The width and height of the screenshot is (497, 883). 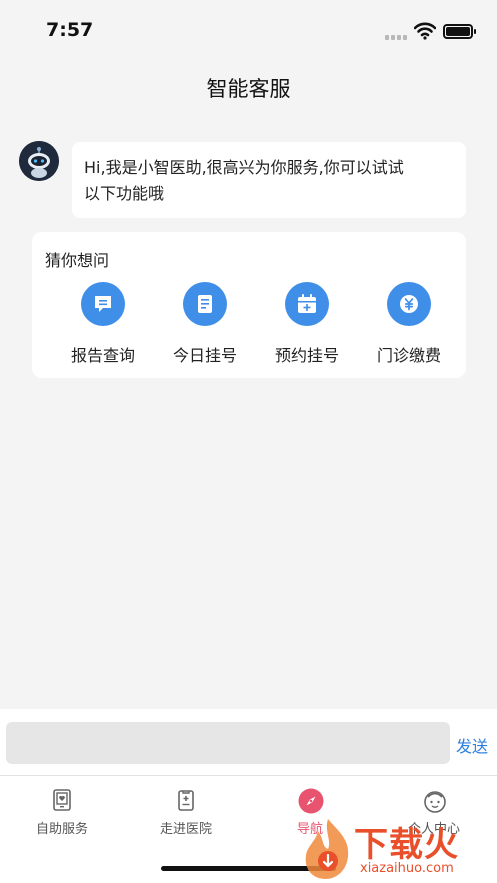 What do you see at coordinates (62, 814) in the screenshot?
I see `tab-self-service: 自助服务` at bounding box center [62, 814].